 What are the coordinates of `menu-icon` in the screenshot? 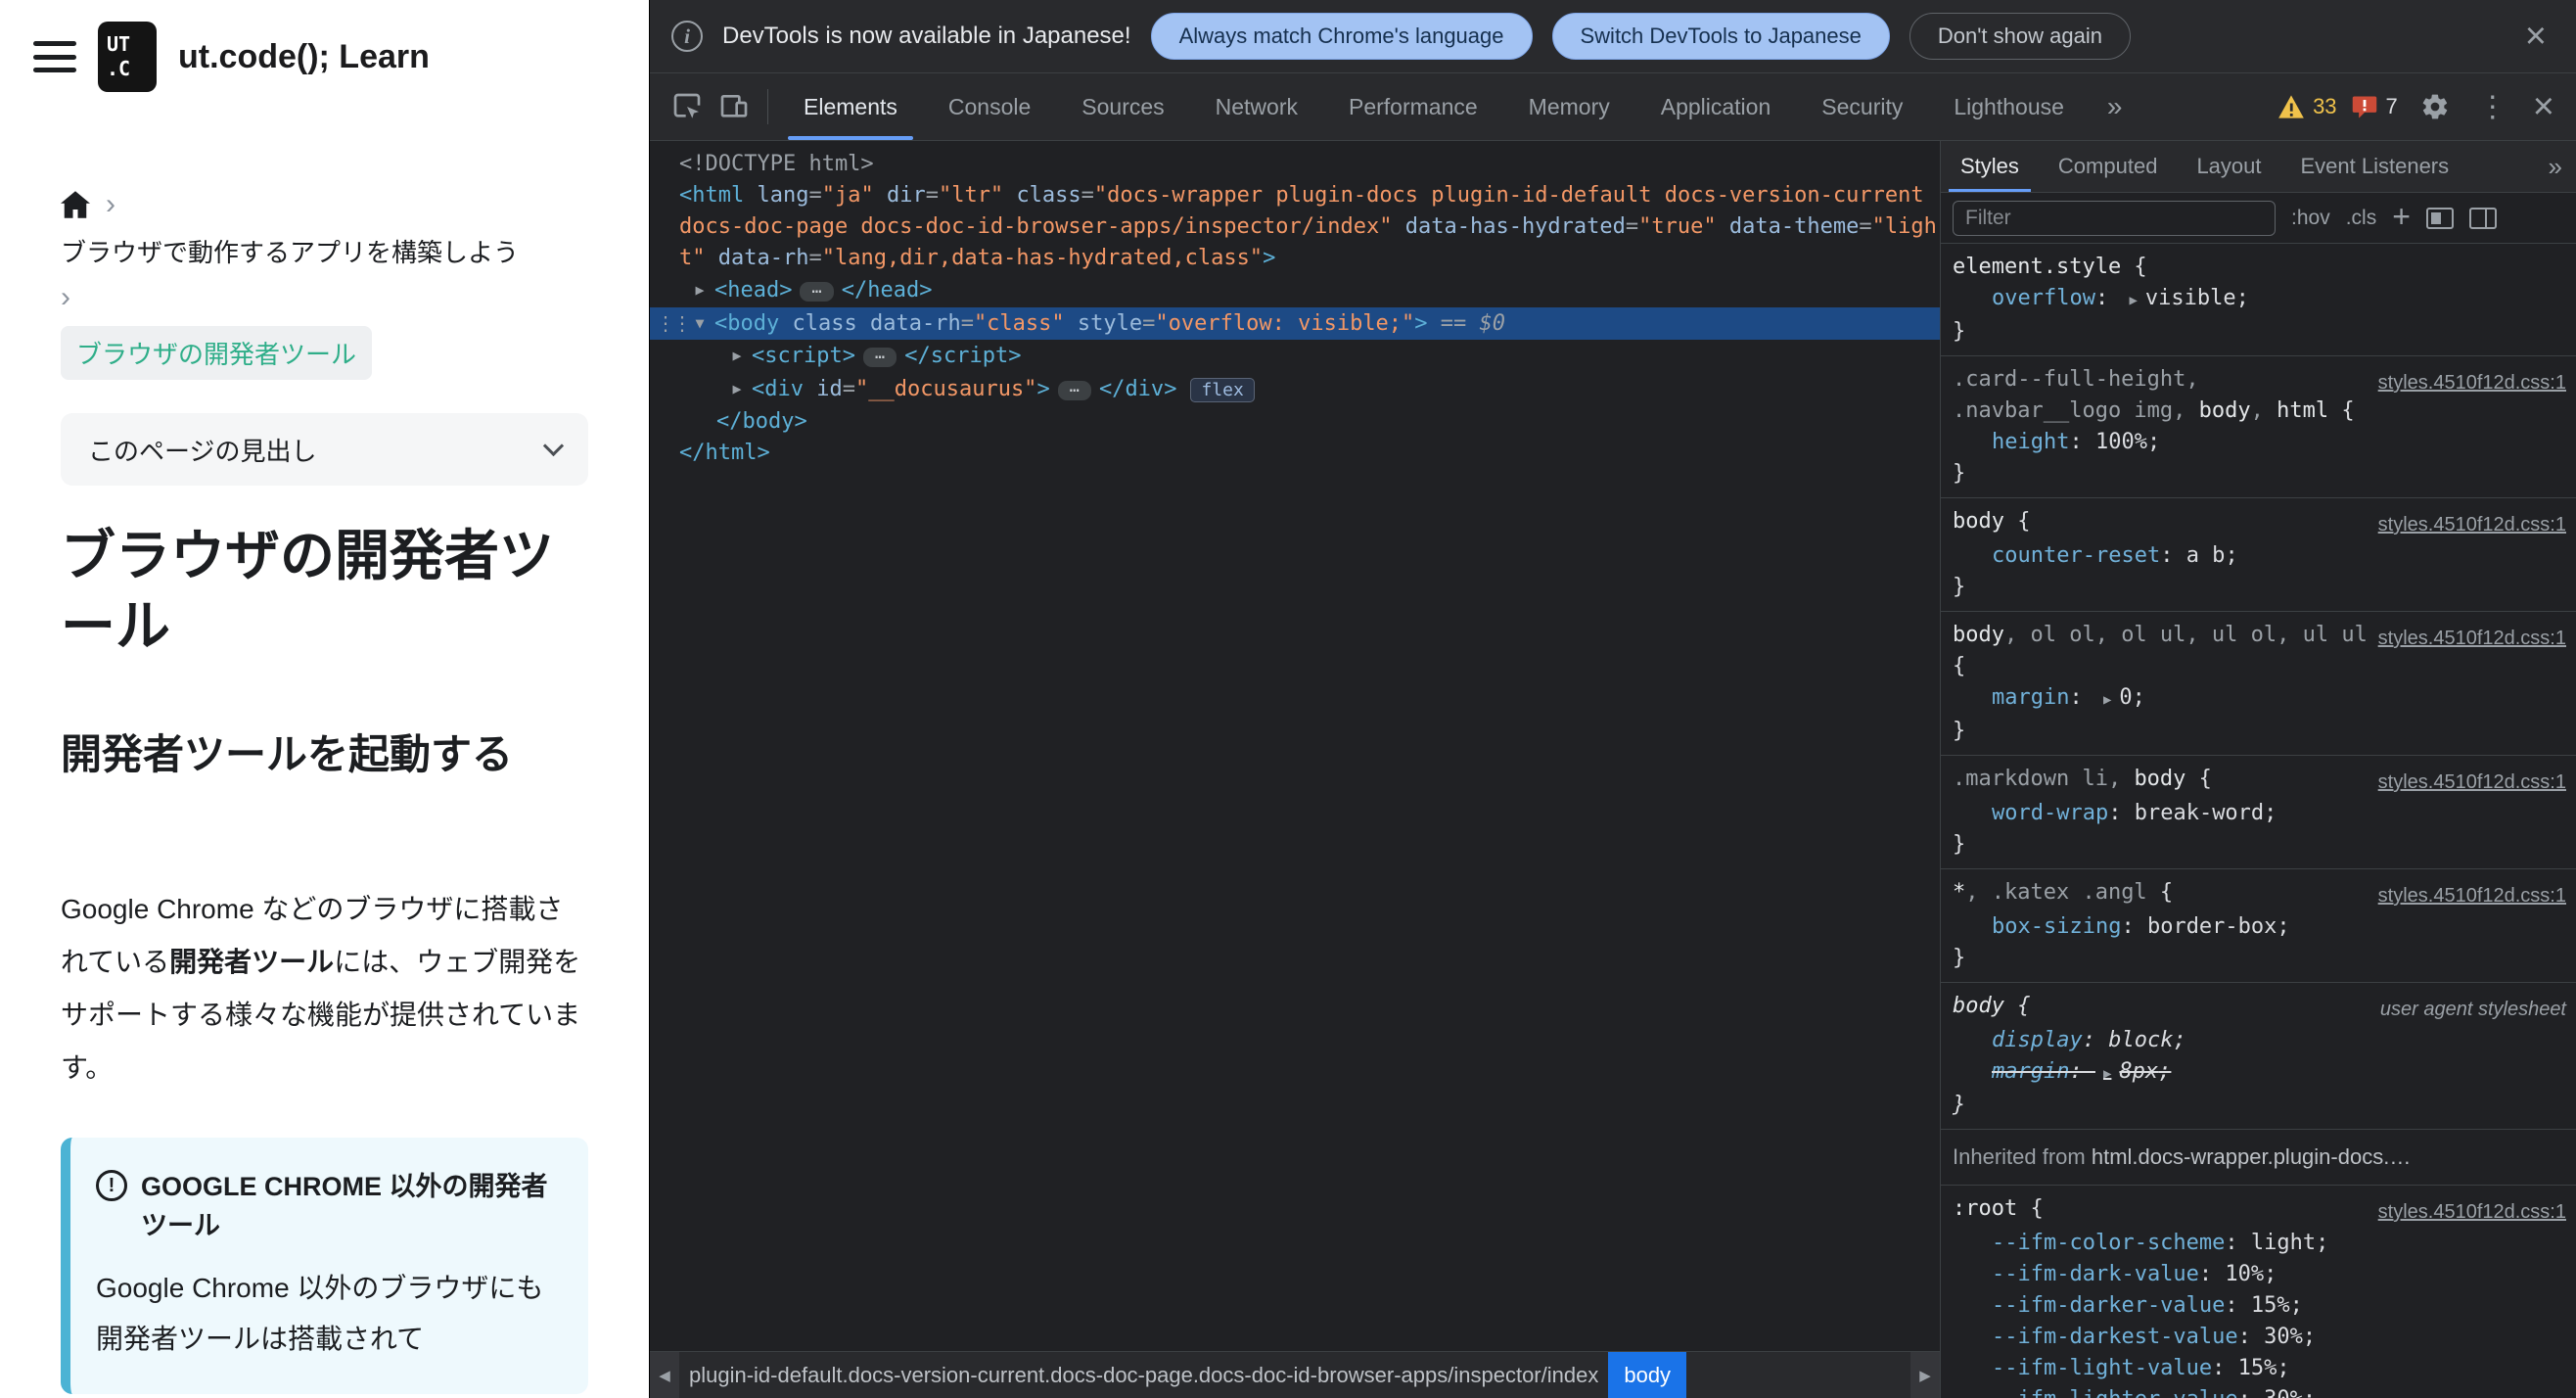 It's located at (54, 56).